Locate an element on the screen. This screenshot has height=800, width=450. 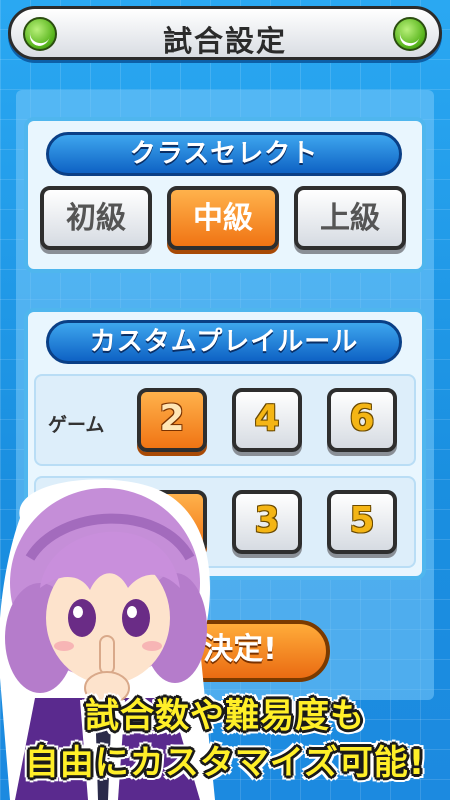
caption-line-2: 自由にカスタマイズ可能! is located at coordinates (225, 763).